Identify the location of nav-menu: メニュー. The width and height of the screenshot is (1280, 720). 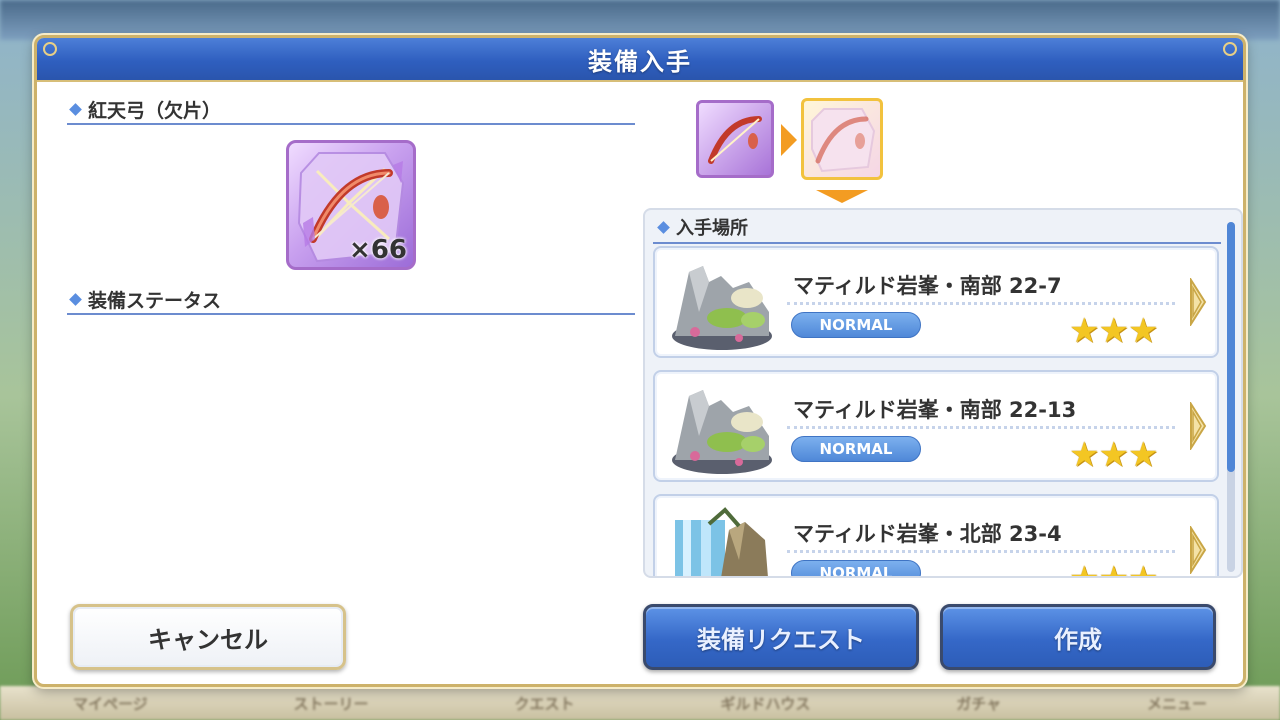
(1177, 703).